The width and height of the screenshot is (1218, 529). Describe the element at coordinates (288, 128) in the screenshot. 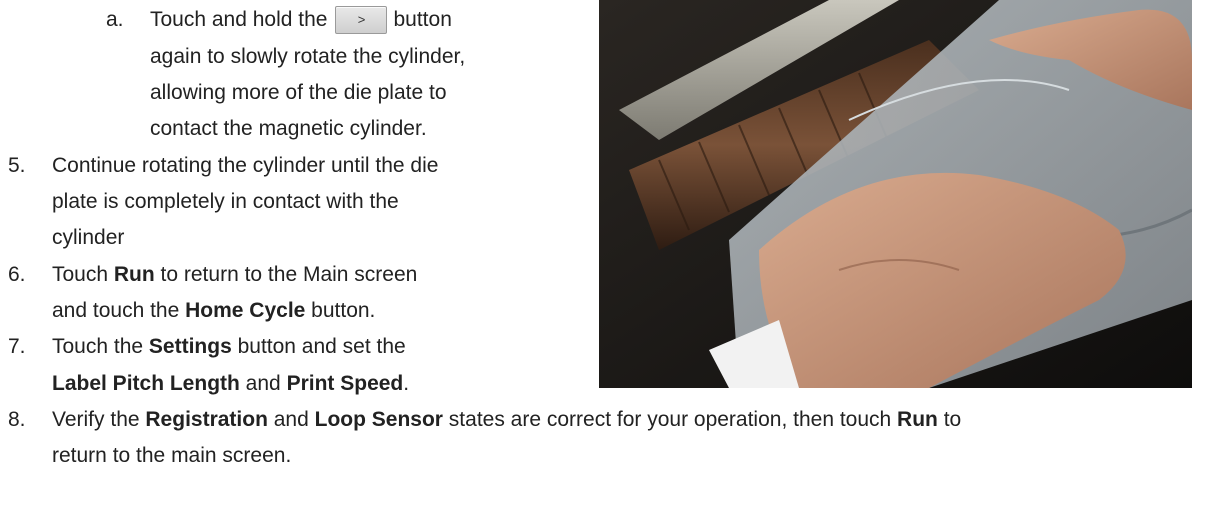

I see `substep-a-line4: contact the magnetic cylinder.` at that location.